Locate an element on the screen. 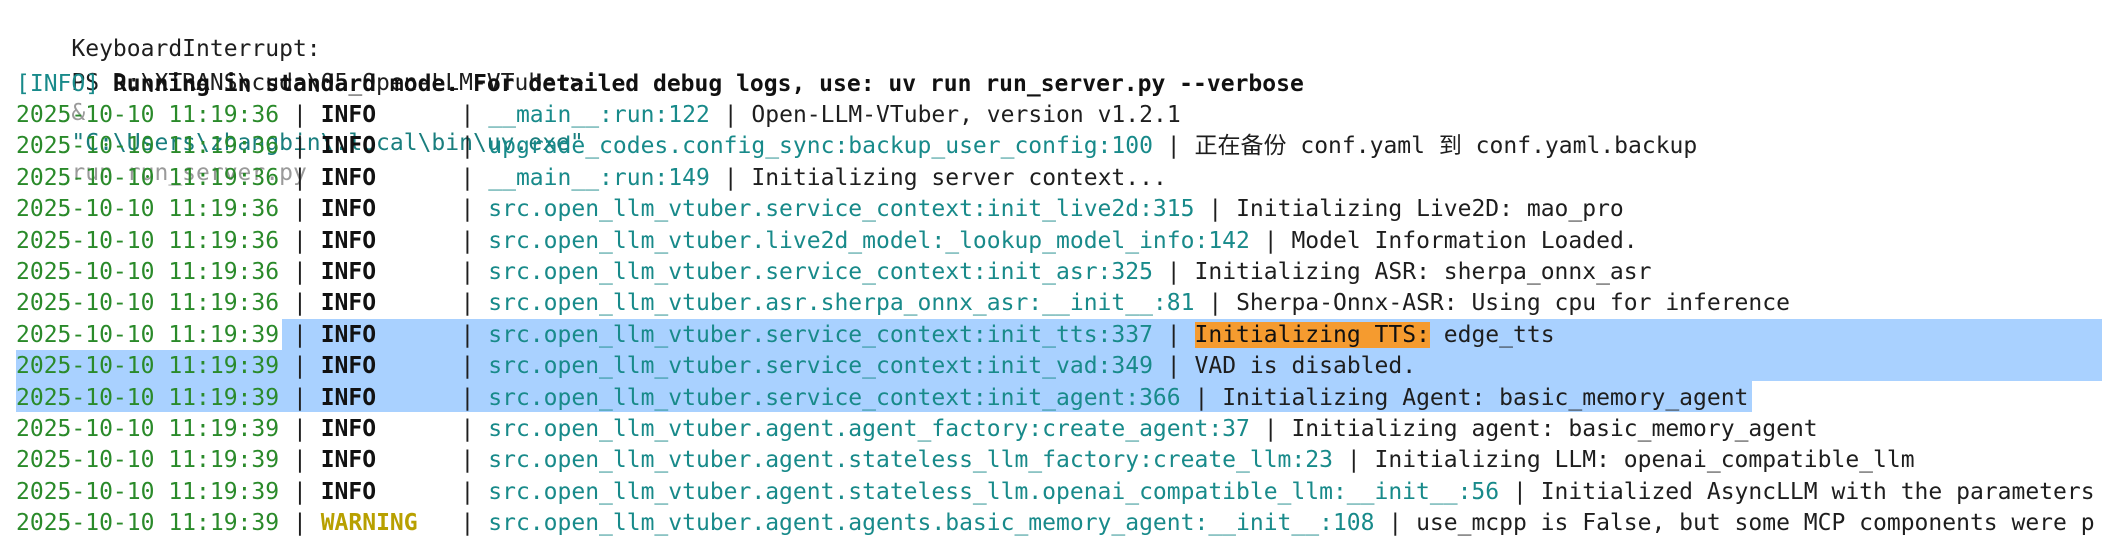 The image size is (2102, 544). log-message: Initializing LLM: openai_compatible_llm is located at coordinates (1644, 460).